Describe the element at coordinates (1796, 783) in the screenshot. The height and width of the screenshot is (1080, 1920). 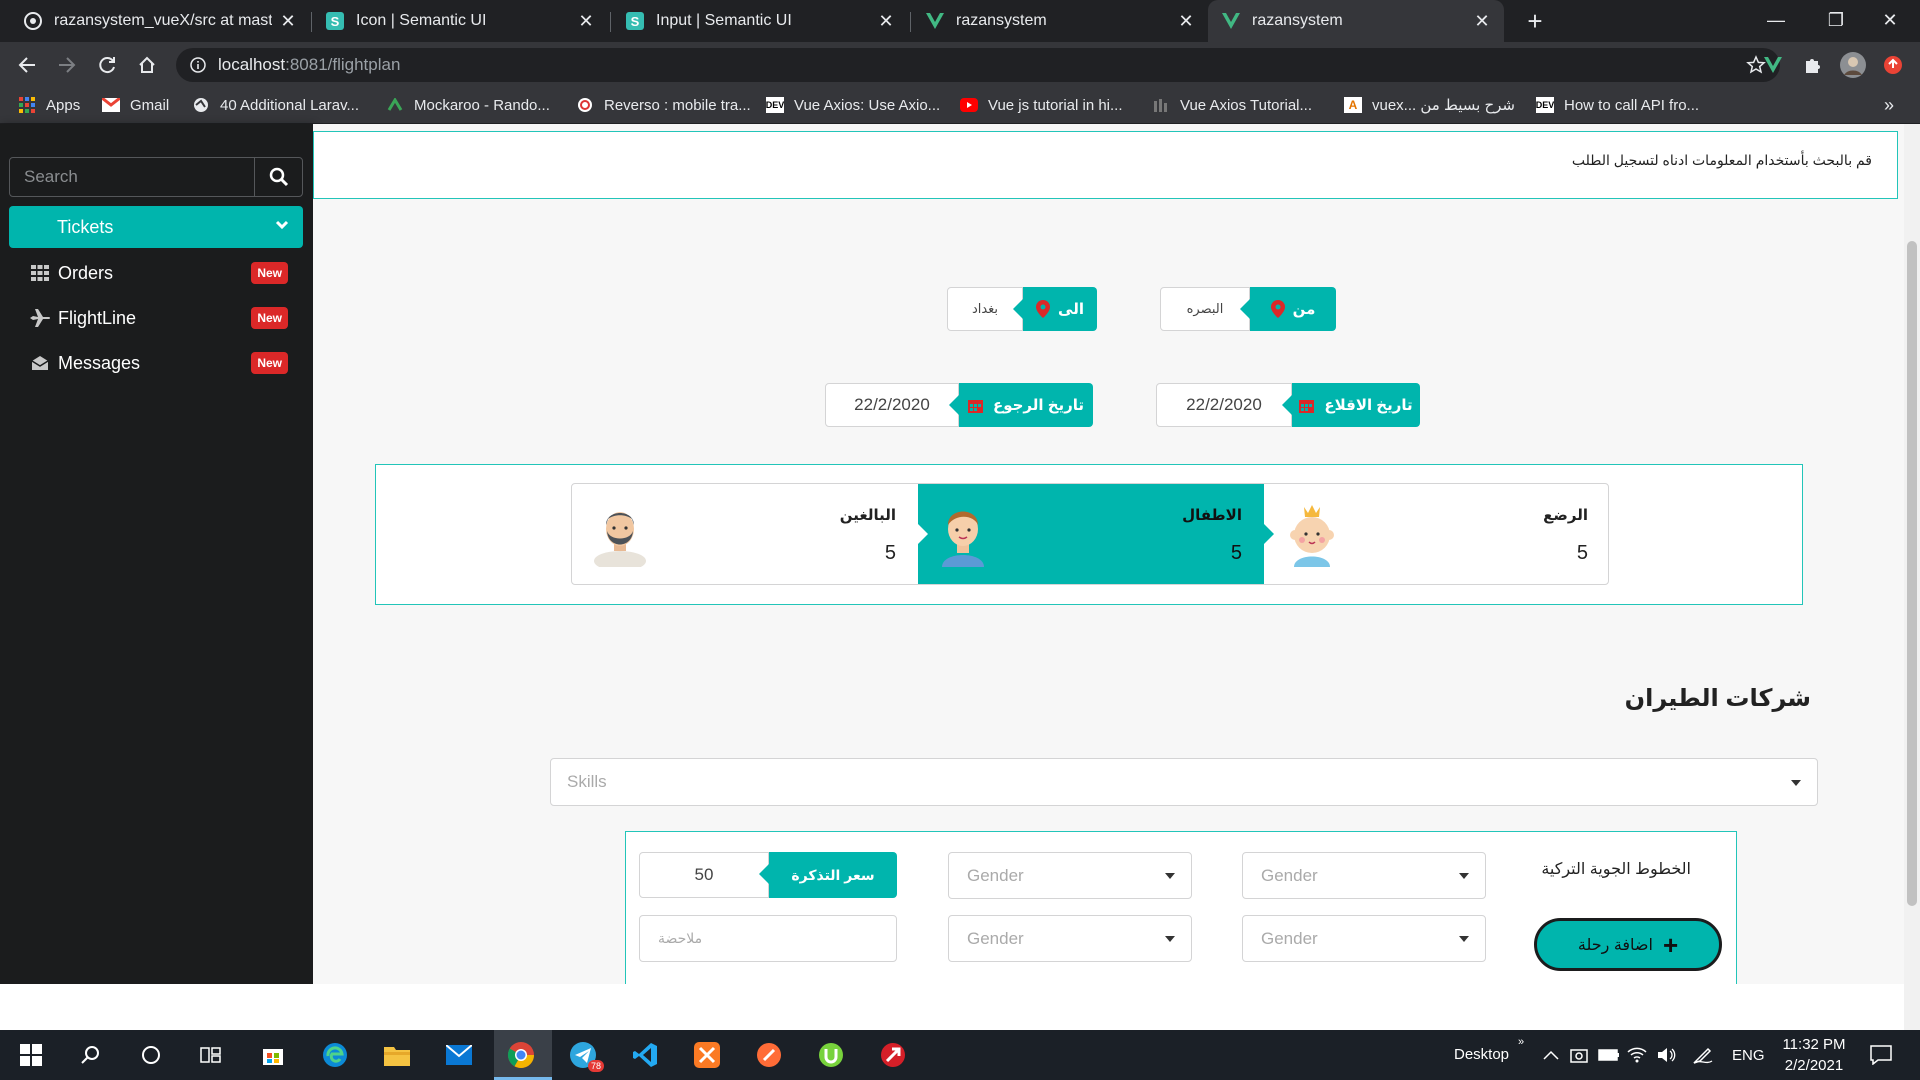
I see `dropdown-caret-icon` at that location.